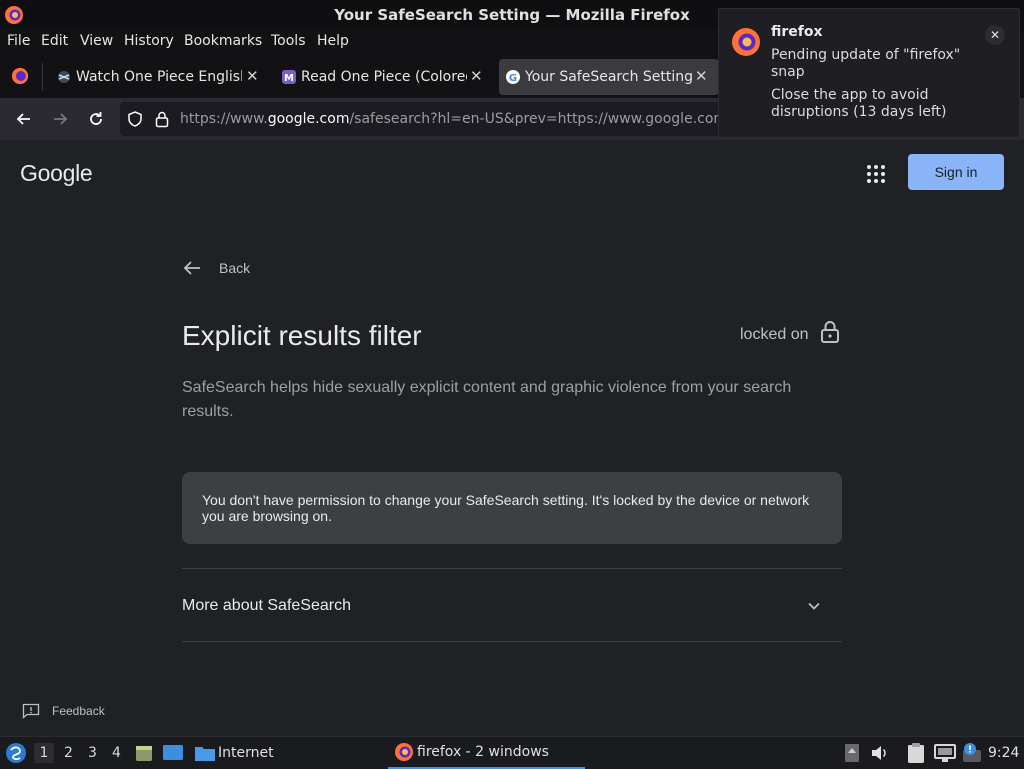 The width and height of the screenshot is (1024, 769). What do you see at coordinates (42, 77) in the screenshot?
I see `tab-divider` at bounding box center [42, 77].